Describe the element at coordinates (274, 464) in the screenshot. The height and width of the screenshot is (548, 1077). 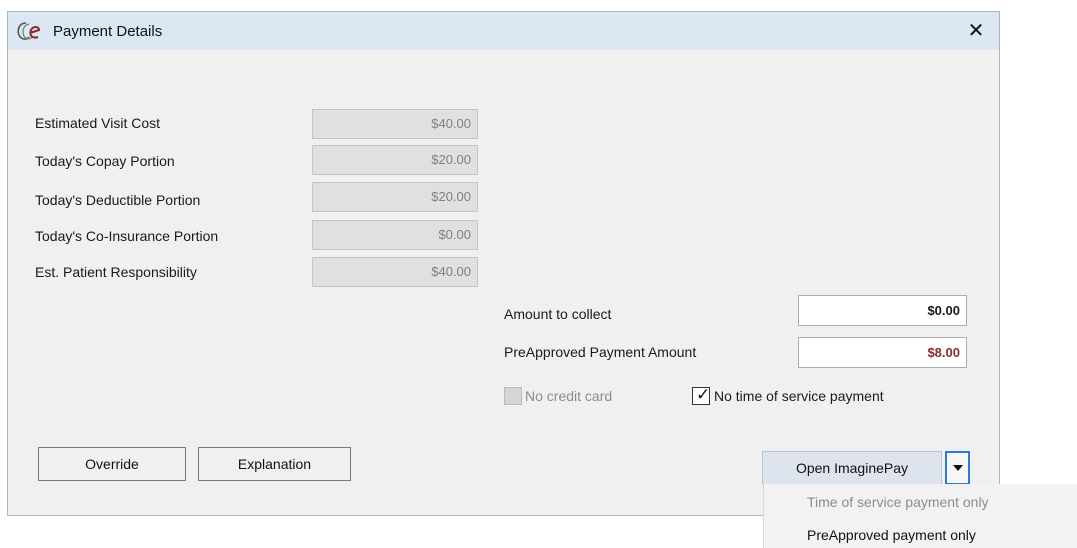
I see `explanation-button: Explanation` at that location.